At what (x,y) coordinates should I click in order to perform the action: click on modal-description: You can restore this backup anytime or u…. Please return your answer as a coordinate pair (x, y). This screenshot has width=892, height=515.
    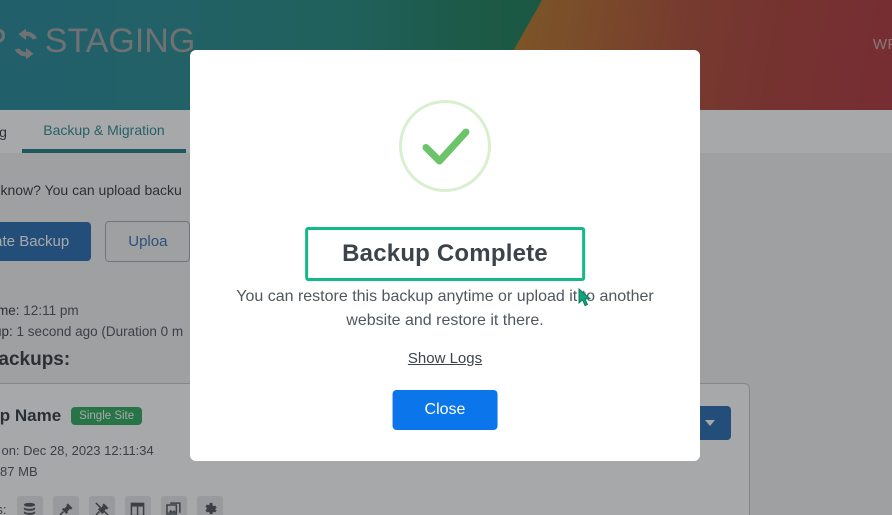
    Looking at the image, I should click on (445, 308).